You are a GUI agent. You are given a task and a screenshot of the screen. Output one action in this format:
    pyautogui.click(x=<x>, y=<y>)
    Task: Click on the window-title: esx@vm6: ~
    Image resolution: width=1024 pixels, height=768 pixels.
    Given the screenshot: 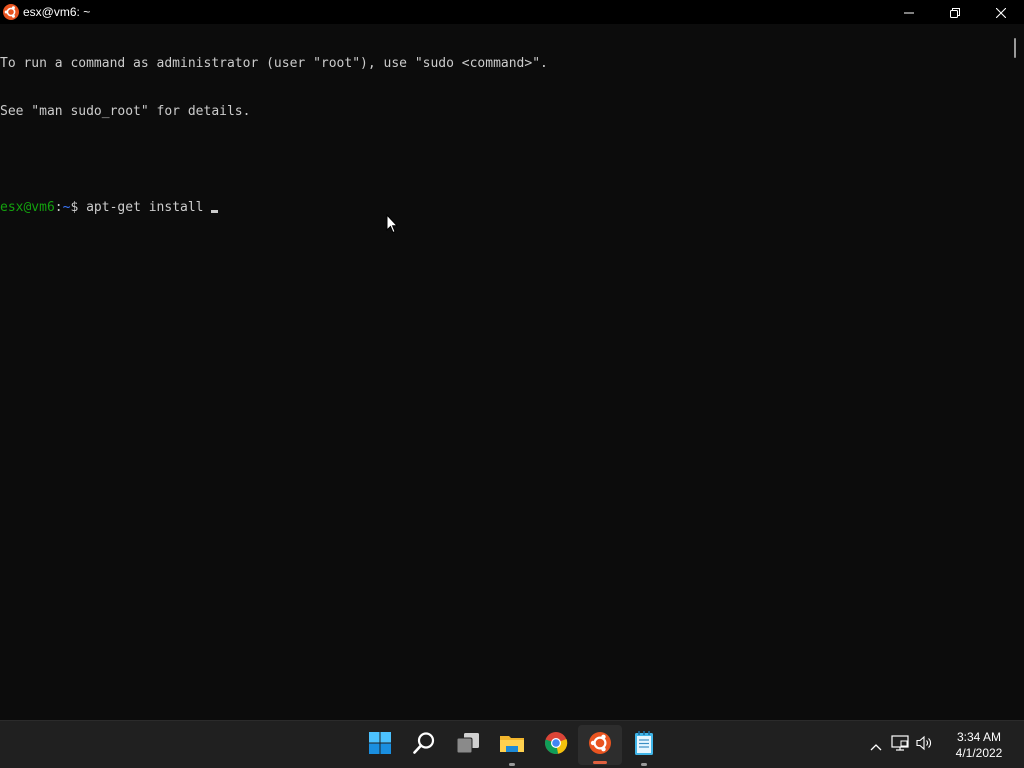 What is the action you would take?
    pyautogui.click(x=57, y=12)
    